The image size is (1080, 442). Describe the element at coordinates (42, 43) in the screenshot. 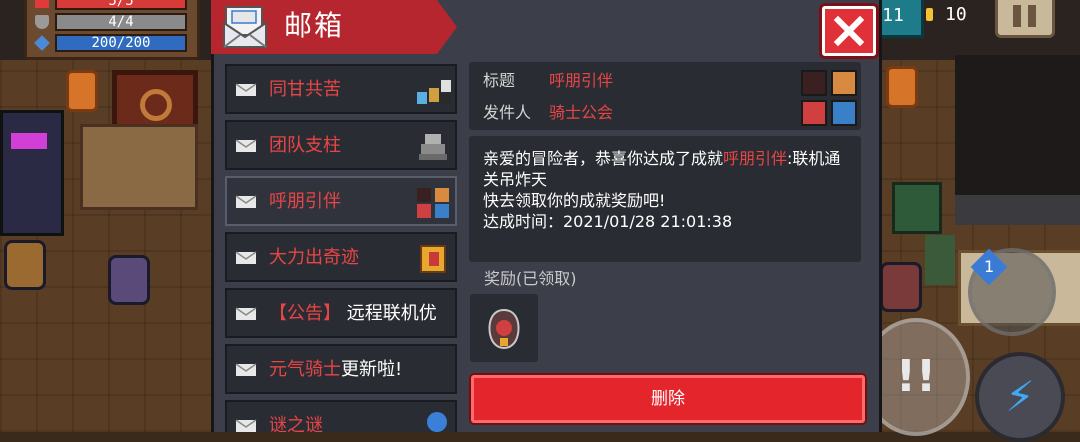

I see `diamond-icon` at that location.